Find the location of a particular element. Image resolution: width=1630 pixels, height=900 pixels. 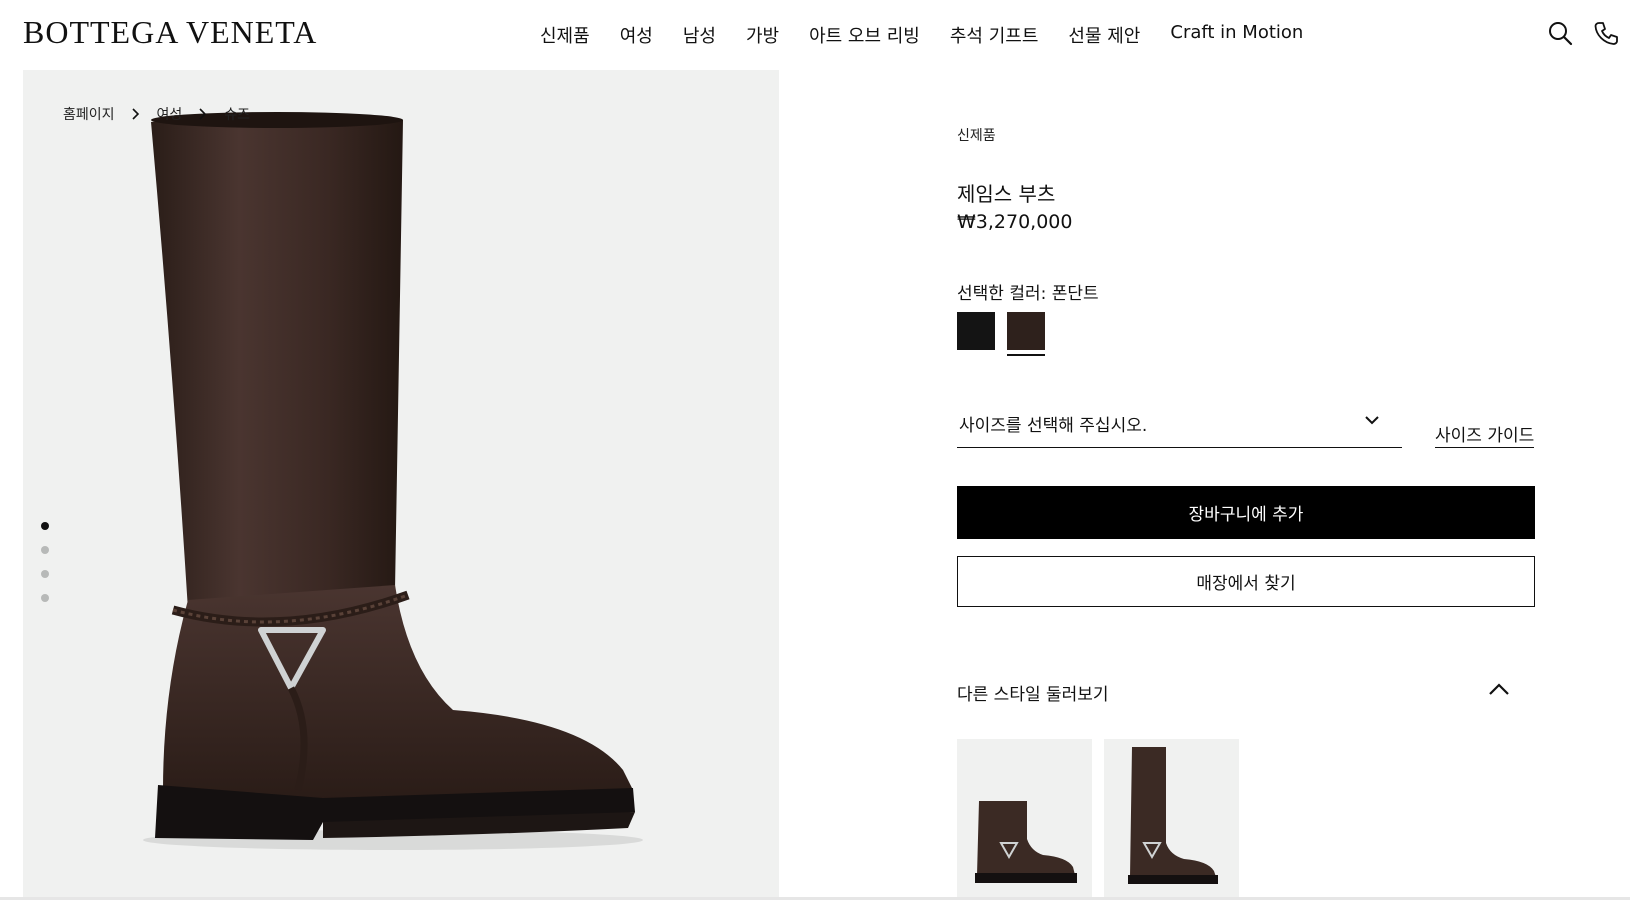

color-swatch-black is located at coordinates (976, 331).